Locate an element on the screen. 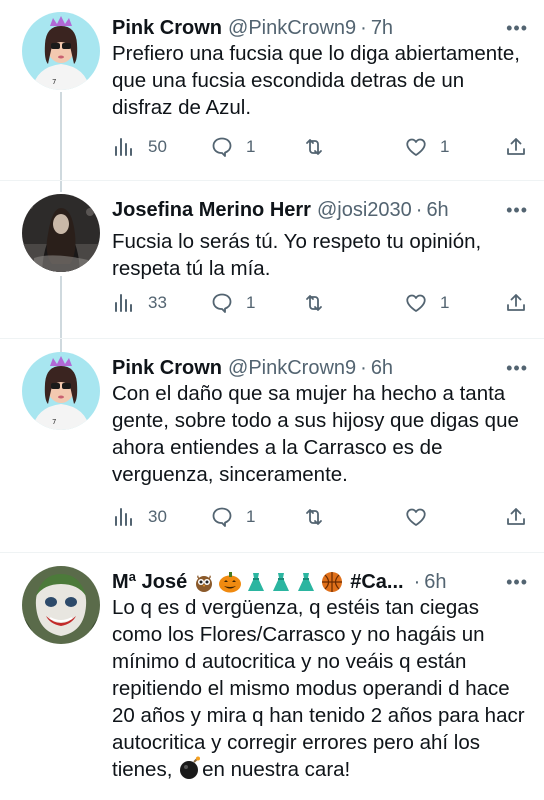 The height and width of the screenshot is (800, 544). avatar-josefina-image is located at coordinates (61, 233).